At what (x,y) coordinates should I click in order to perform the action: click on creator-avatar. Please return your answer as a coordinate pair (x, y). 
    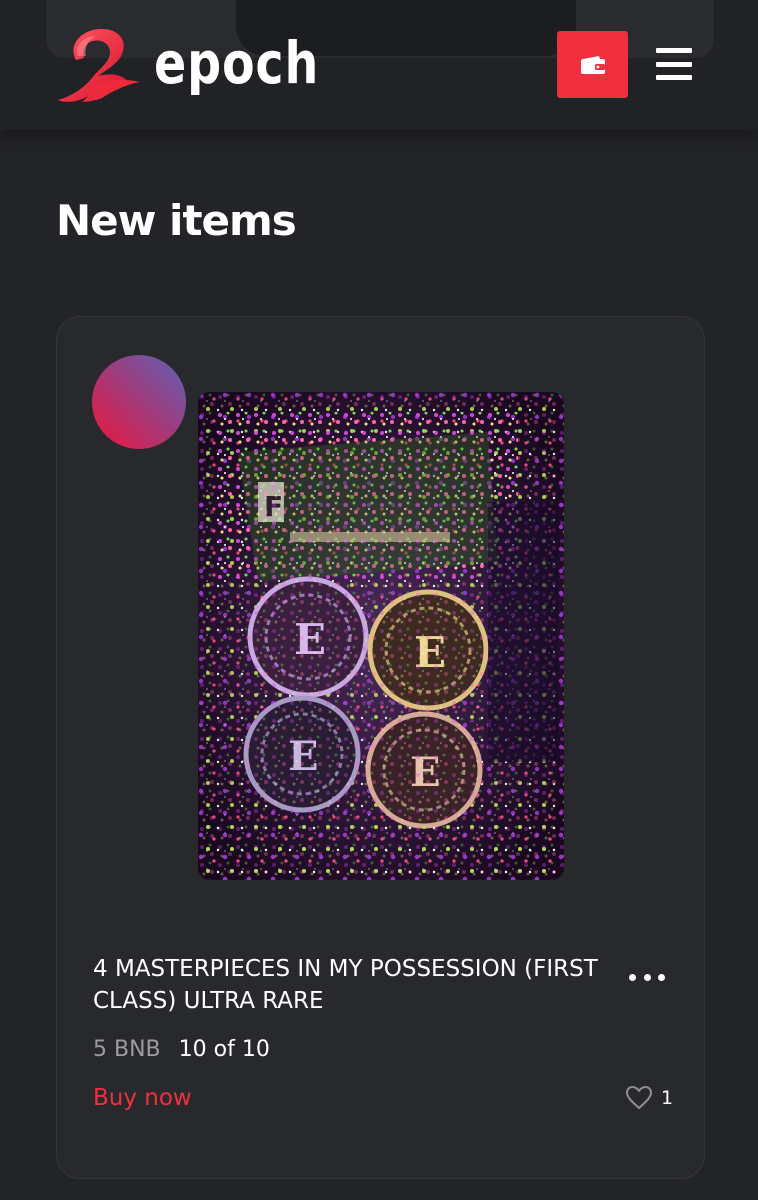
    Looking at the image, I should click on (139, 402).